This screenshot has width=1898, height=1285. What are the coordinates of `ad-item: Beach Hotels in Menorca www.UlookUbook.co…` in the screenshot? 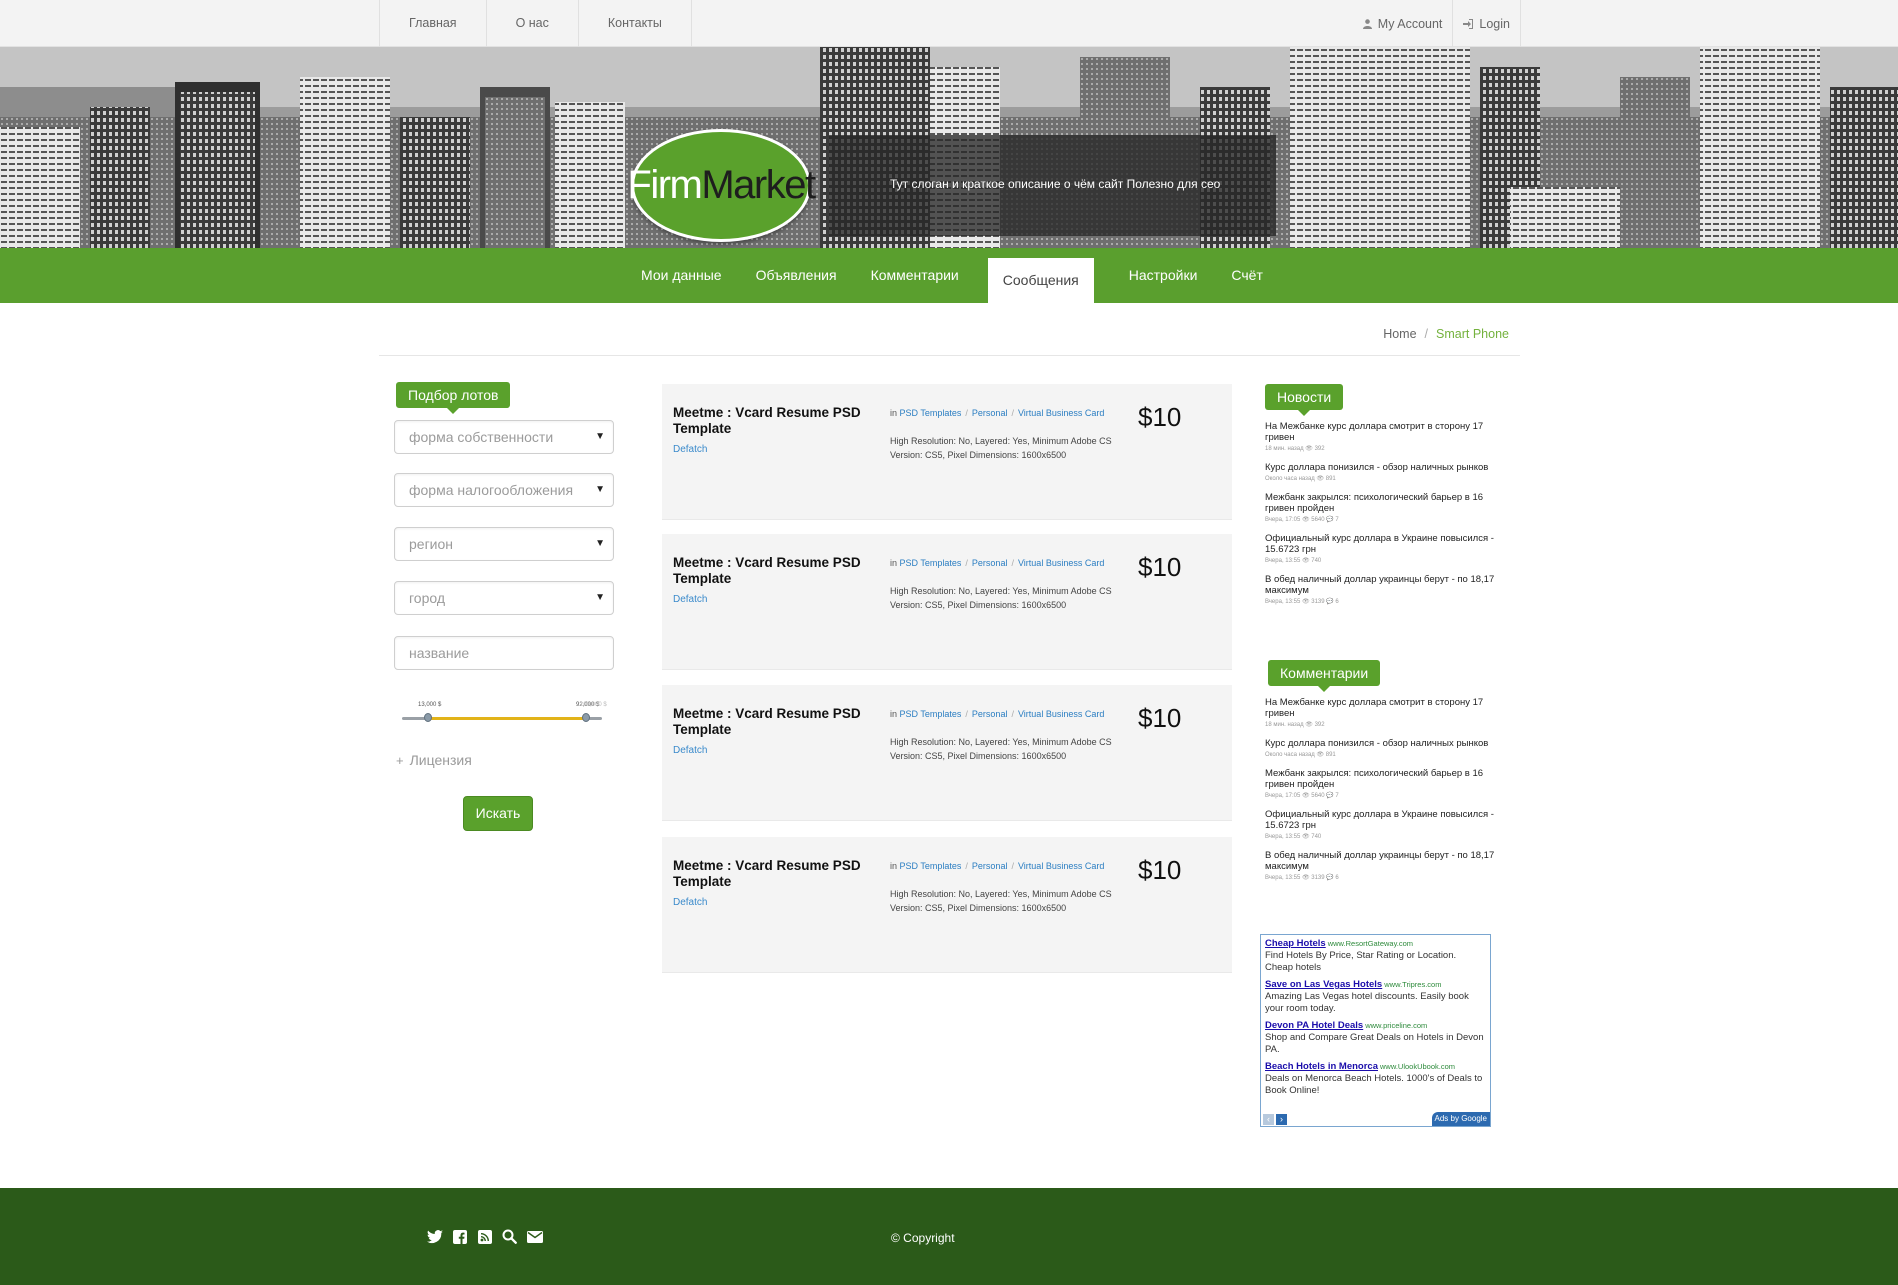 It's located at (1375, 1079).